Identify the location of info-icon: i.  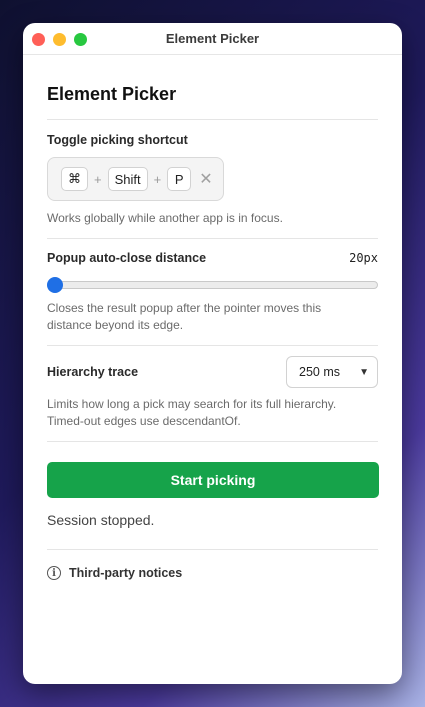
(54, 573).